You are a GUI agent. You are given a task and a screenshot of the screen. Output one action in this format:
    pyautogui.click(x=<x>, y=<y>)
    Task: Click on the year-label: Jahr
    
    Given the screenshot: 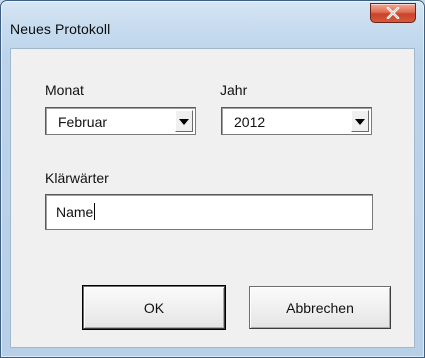 What is the action you would take?
    pyautogui.click(x=234, y=90)
    